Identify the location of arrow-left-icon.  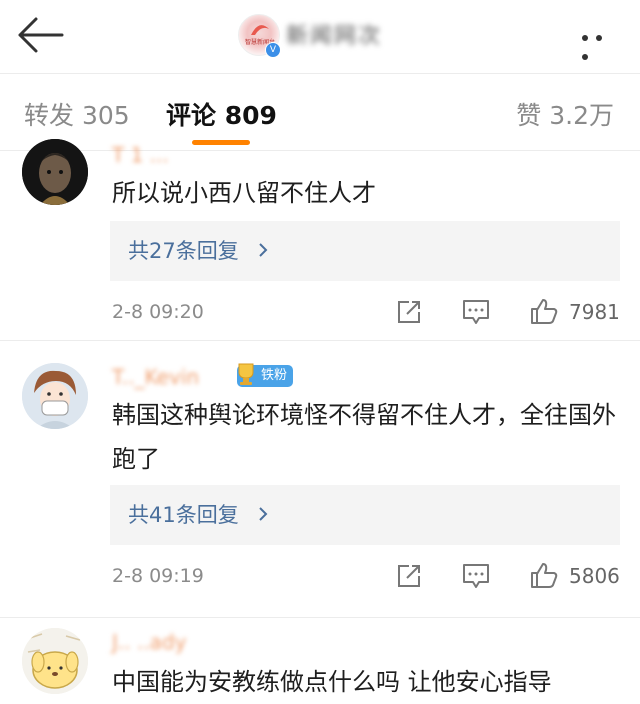
(40, 35).